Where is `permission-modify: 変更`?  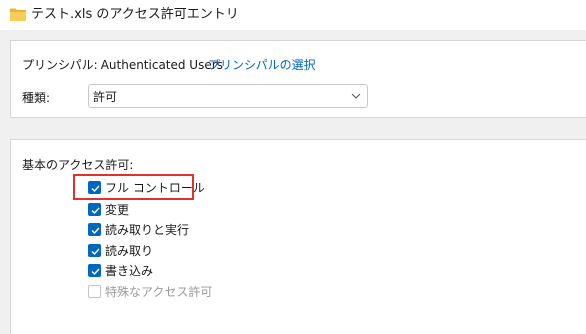
permission-modify: 変更 is located at coordinates (108, 209).